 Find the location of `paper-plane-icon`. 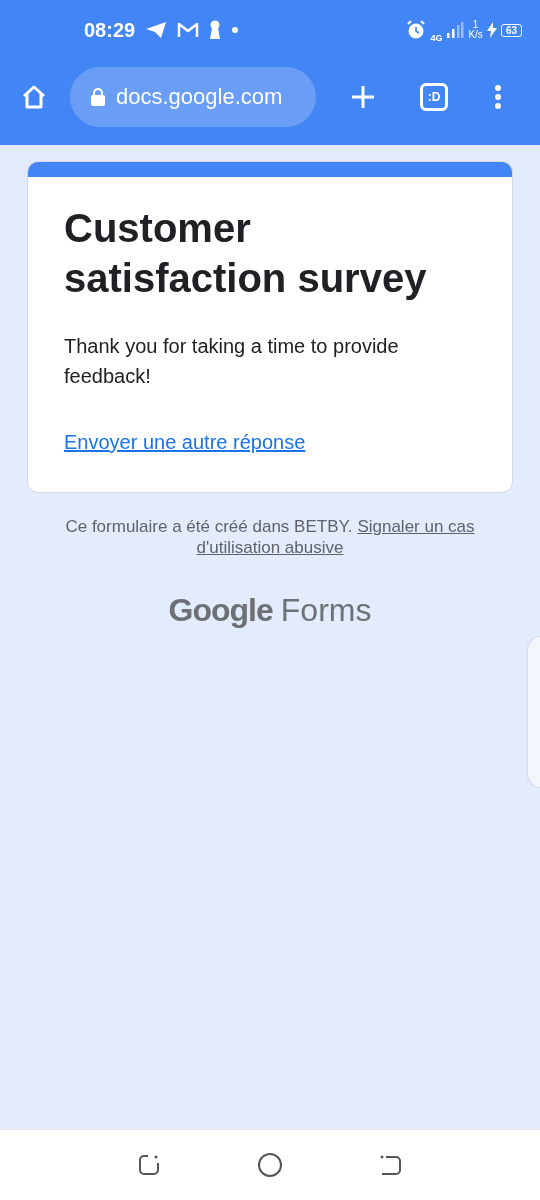

paper-plane-icon is located at coordinates (156, 30).